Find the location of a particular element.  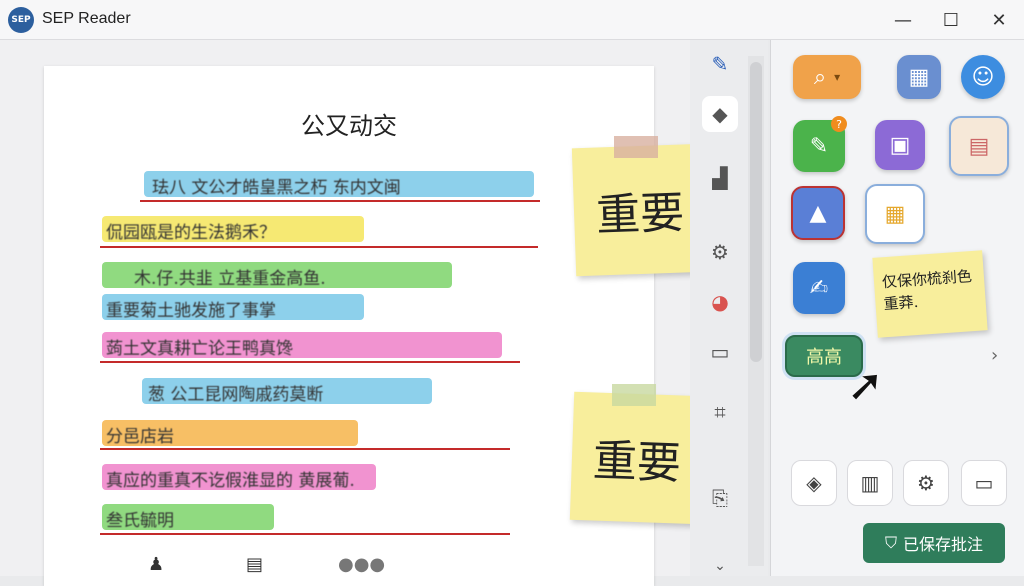

avatars-icon: ●●● is located at coordinates (361, 564).